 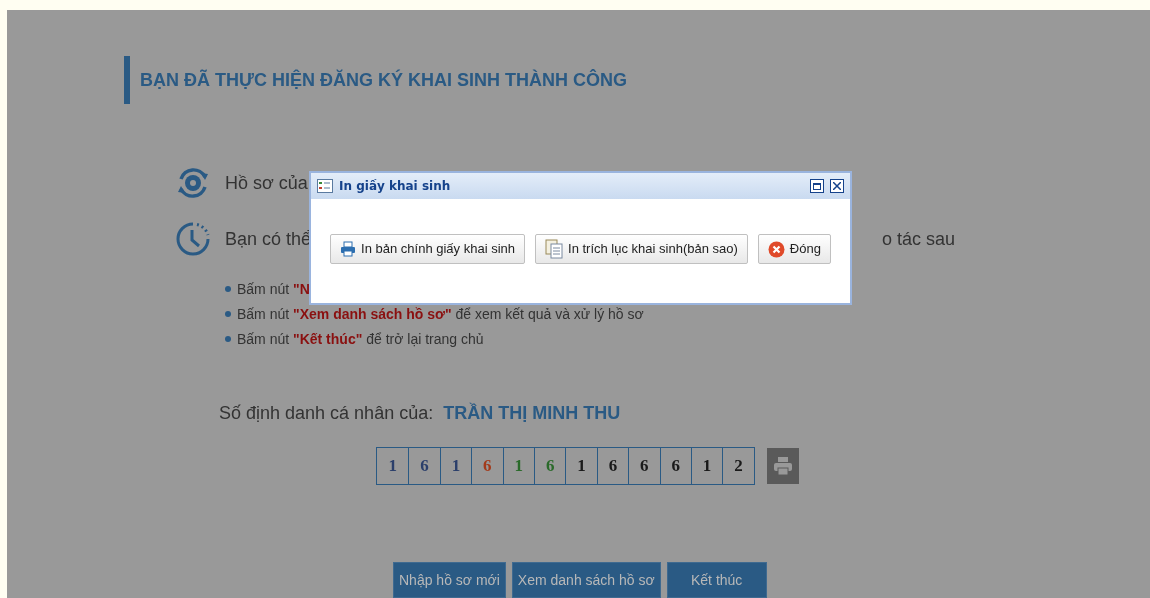 I want to click on instruction-text: Bấm nút "N, so click(x=273, y=289).